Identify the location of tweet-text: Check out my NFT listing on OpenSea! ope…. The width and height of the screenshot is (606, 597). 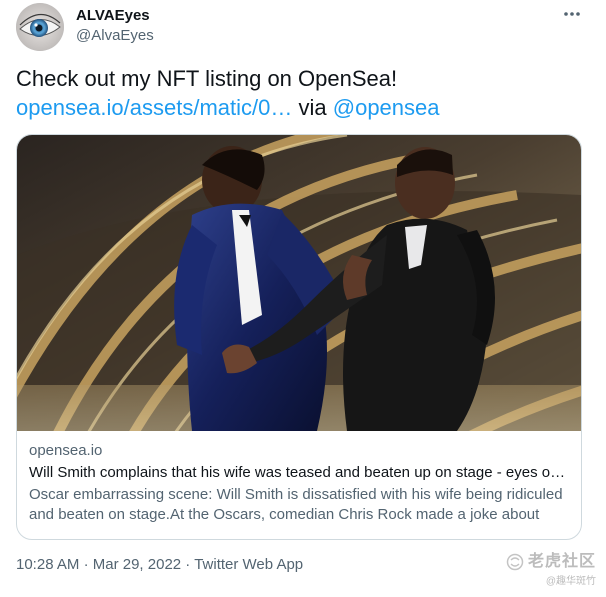
(301, 93).